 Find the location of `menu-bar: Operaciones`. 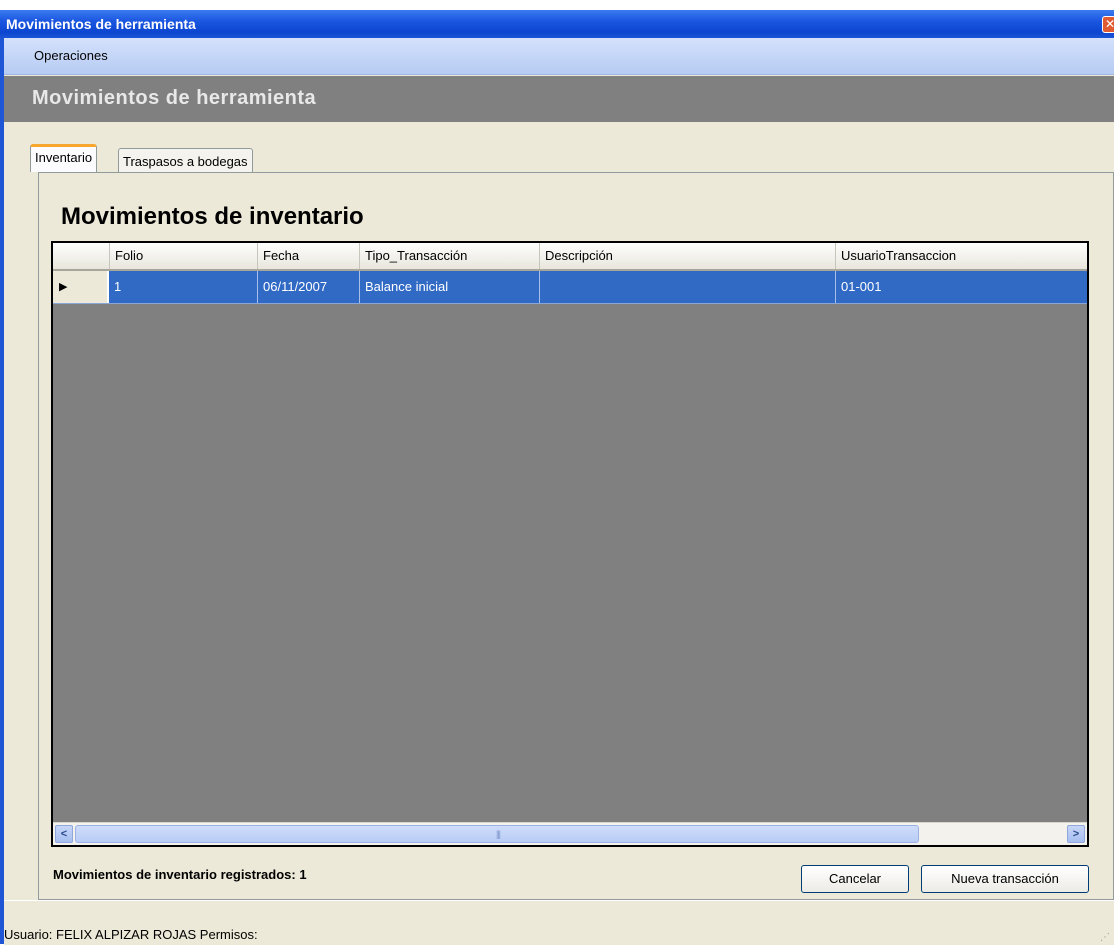

menu-bar: Operaciones is located at coordinates (559, 56).